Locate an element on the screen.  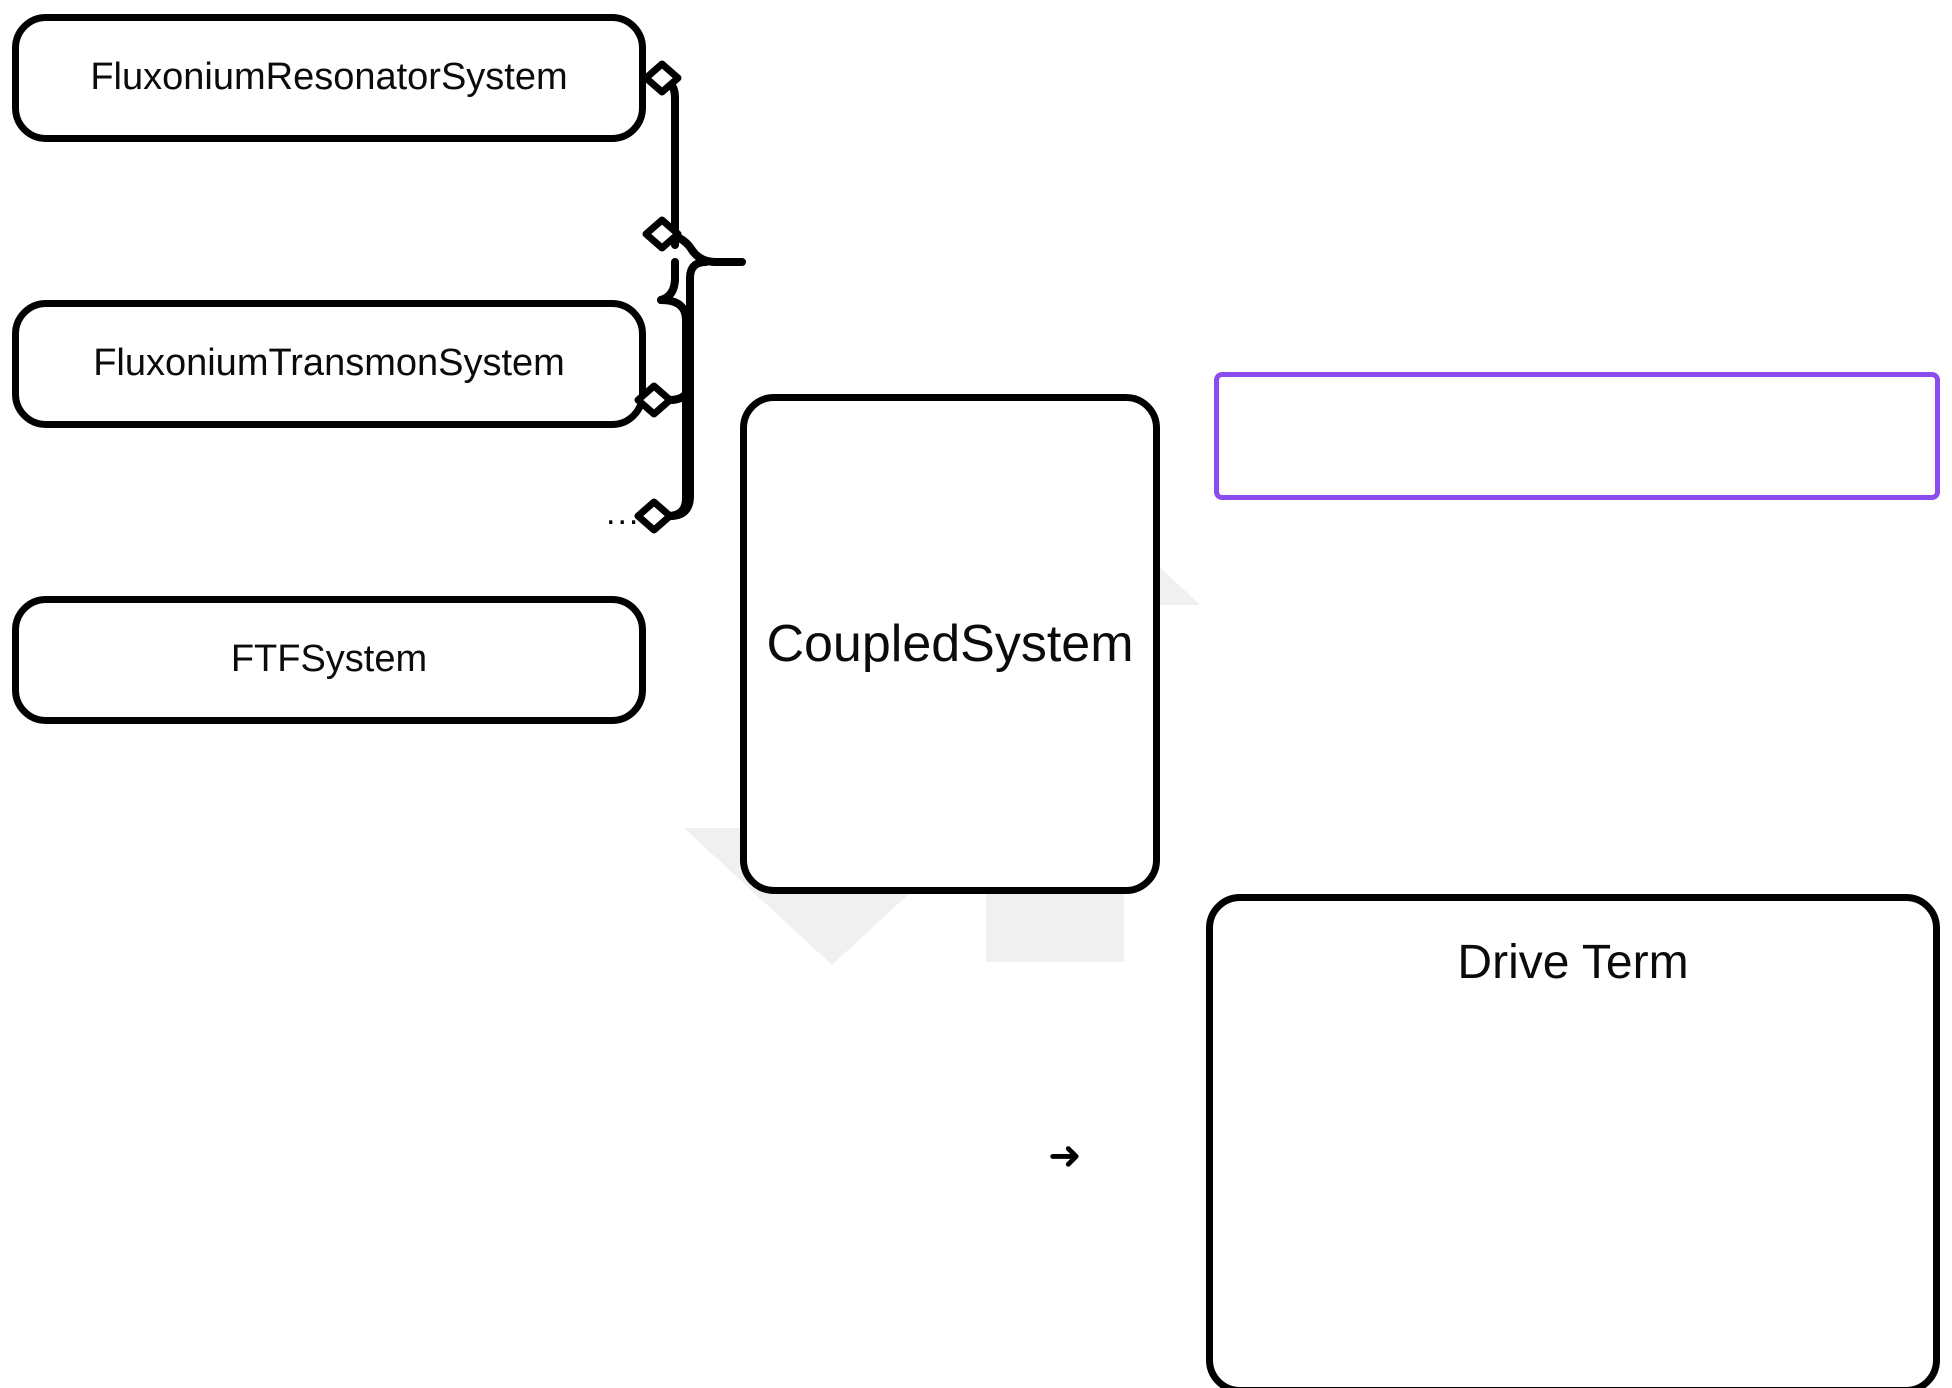
rail-merge is located at coordinates (698, 281).